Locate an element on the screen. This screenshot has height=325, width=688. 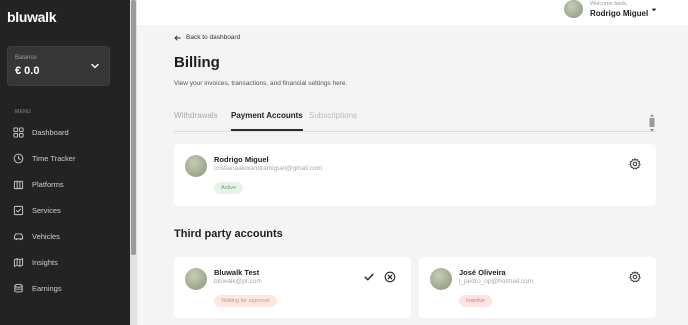
sidebar-item-earnings: Earnings is located at coordinates (37, 288).